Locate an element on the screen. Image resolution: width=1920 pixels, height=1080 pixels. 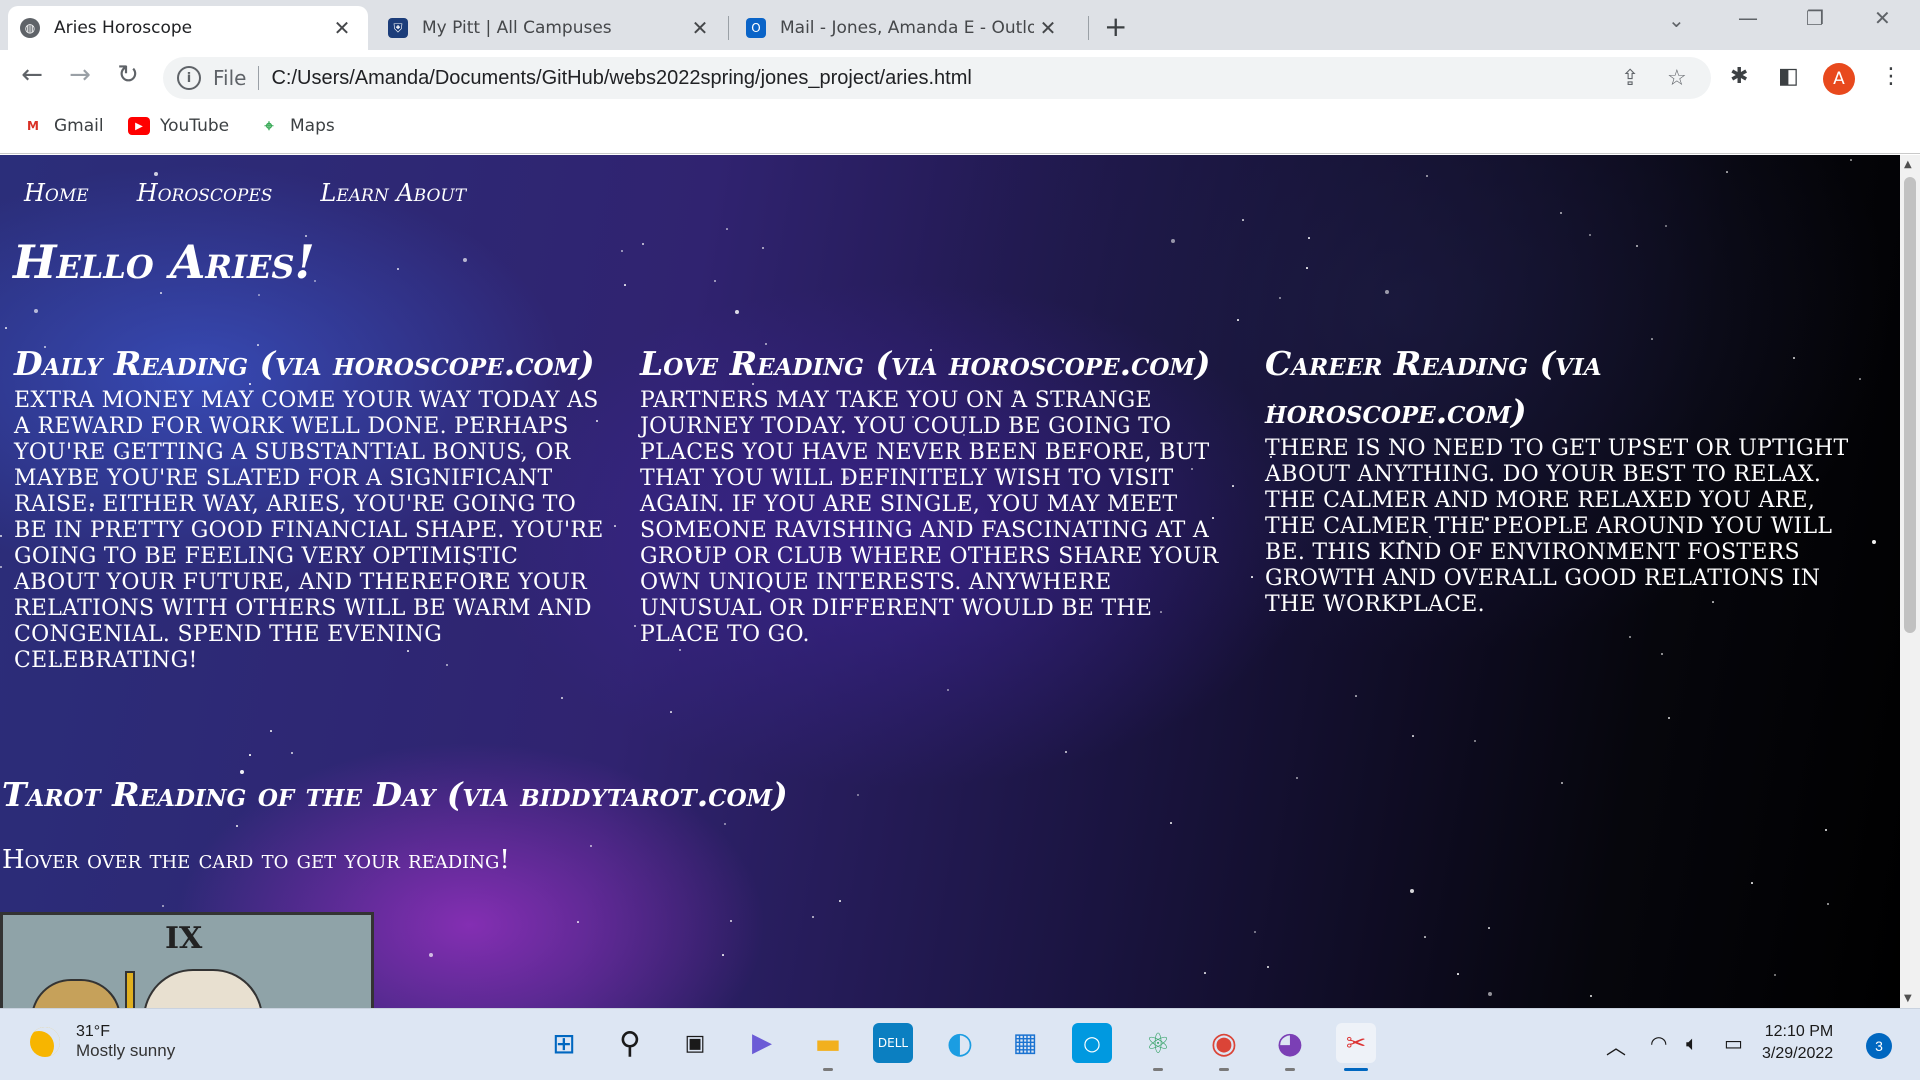
tab-title: Mail - Jones, Amanda E - Outlook is located at coordinates (907, 28).